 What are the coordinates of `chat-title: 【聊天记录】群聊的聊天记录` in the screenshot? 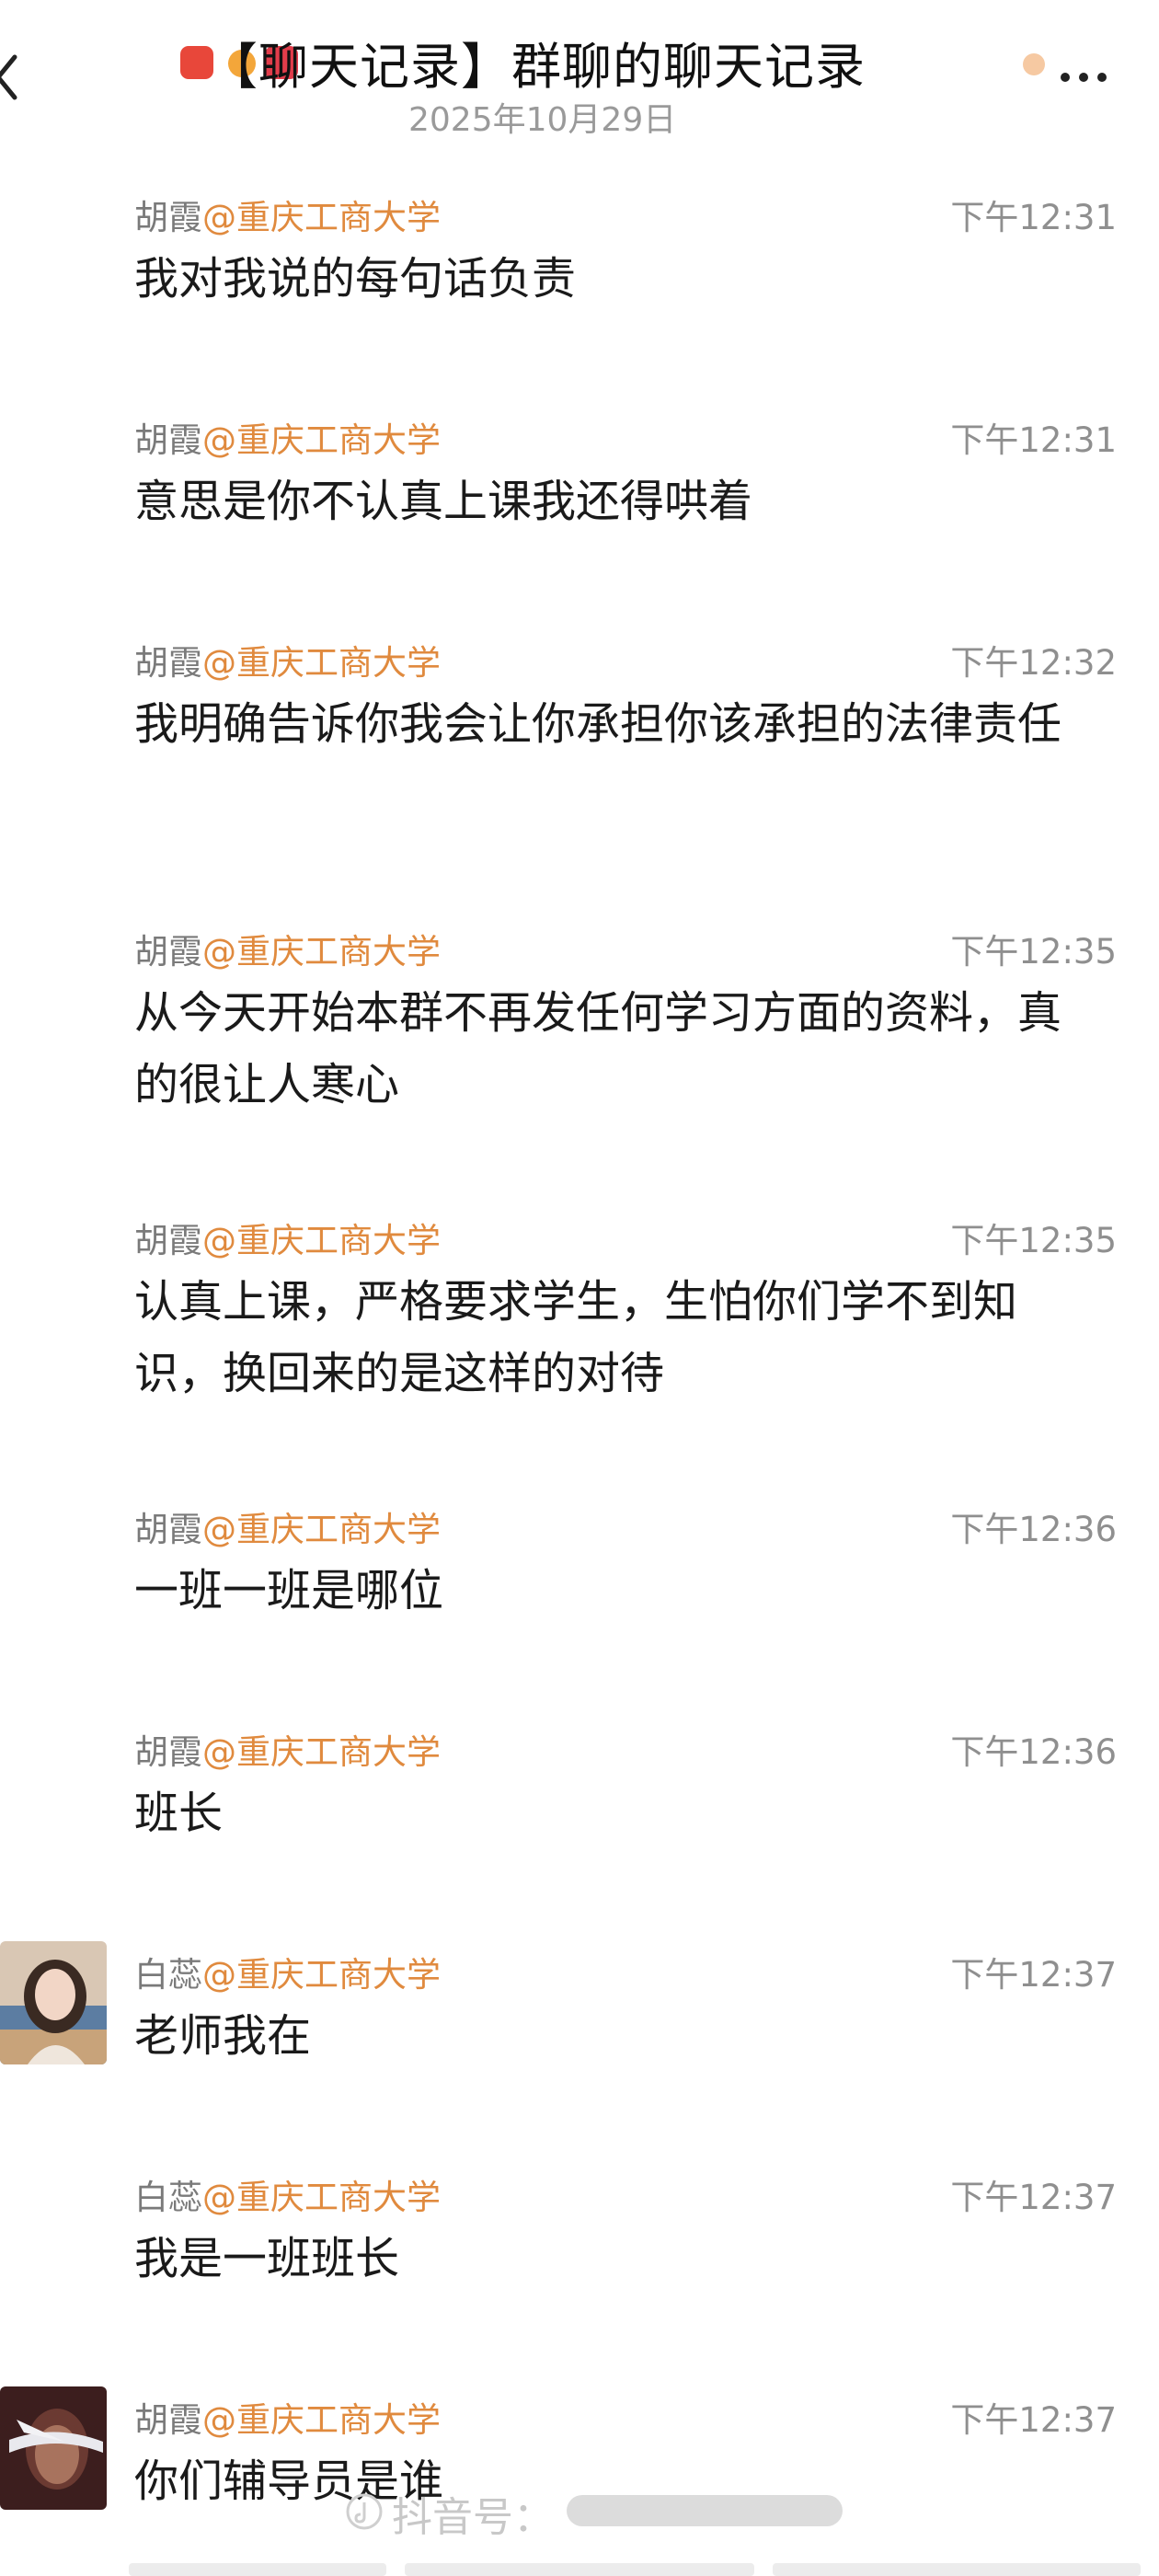 It's located at (537, 67).